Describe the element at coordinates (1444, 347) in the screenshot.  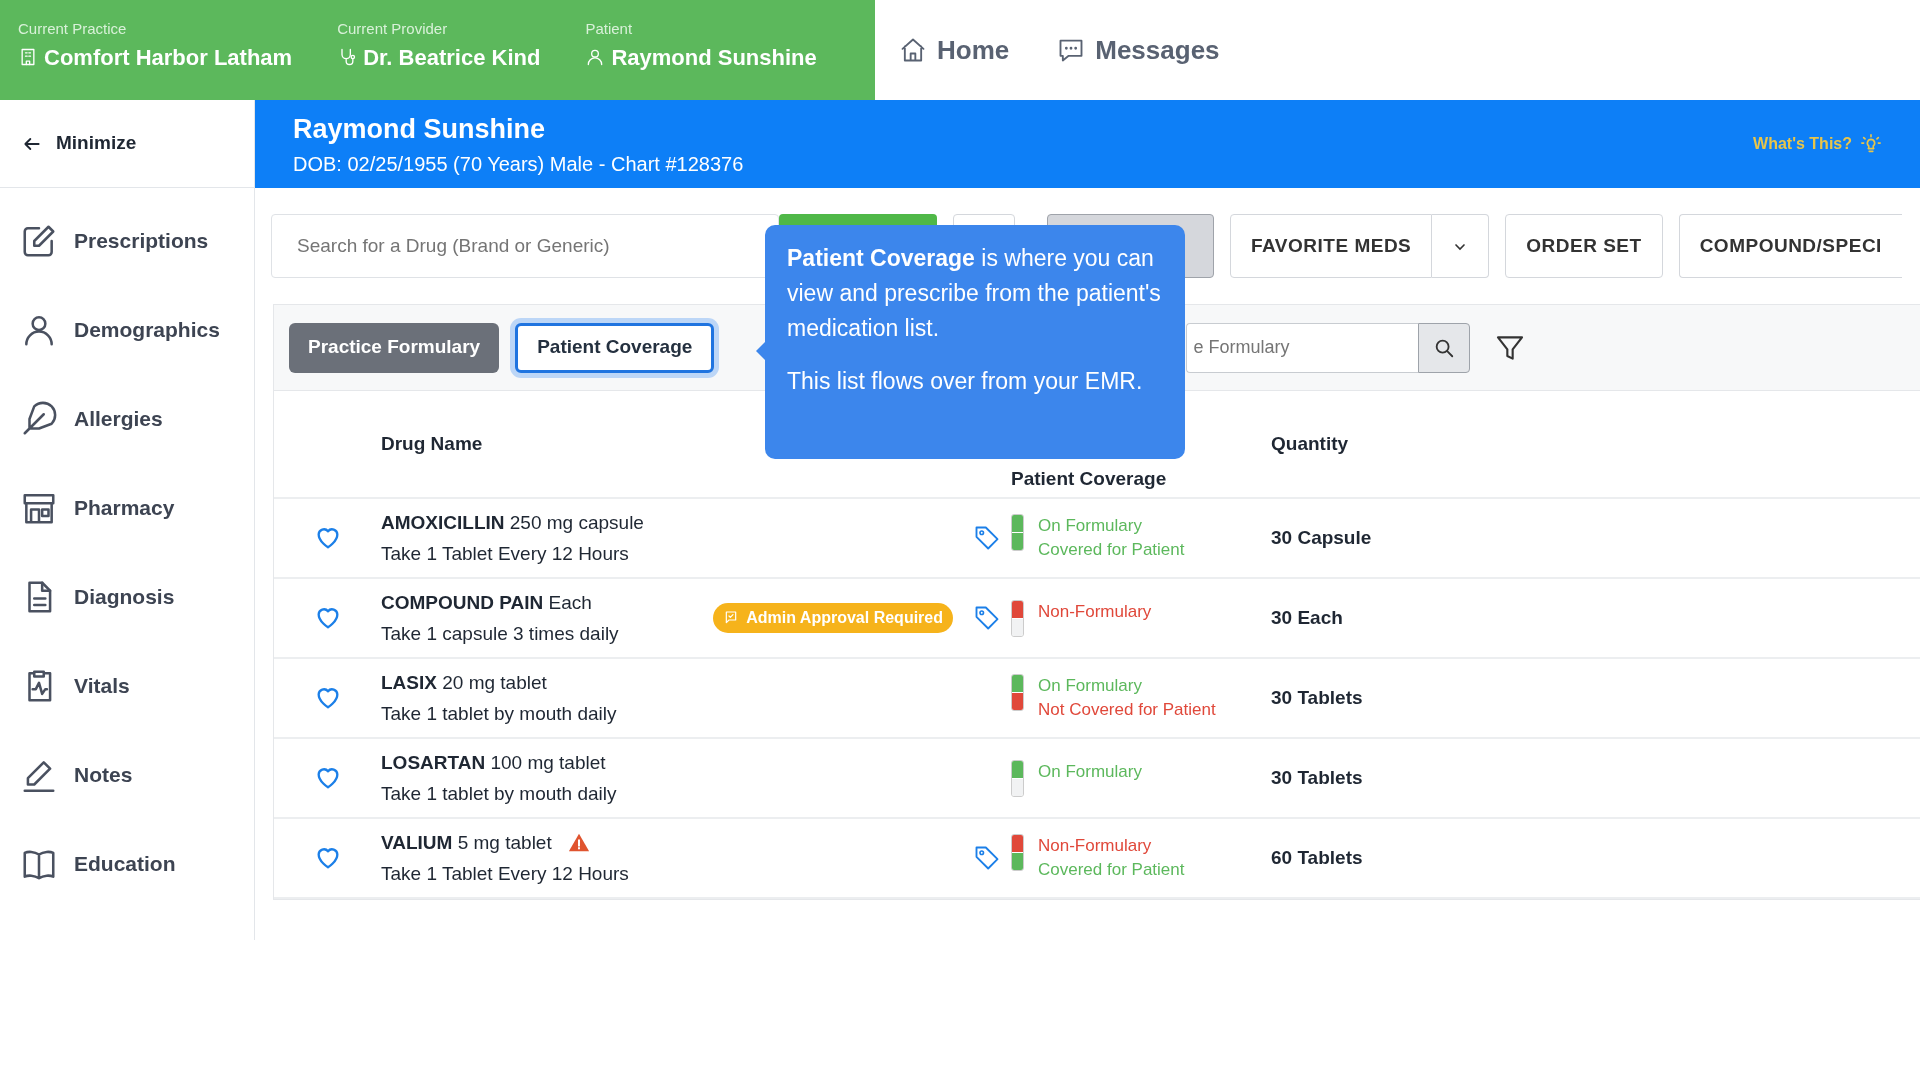
I see `search-button` at that location.